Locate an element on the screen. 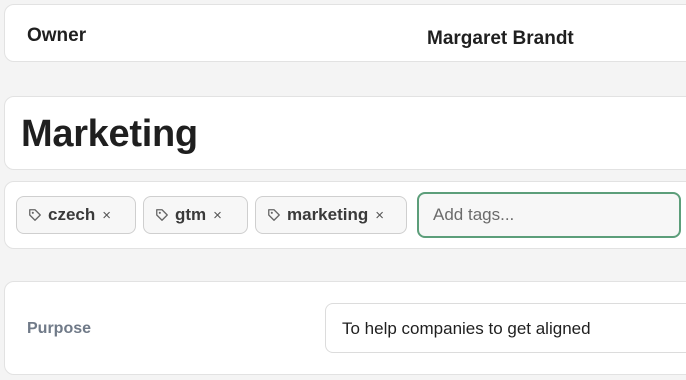  purpose-field: To help companies to get aligned is located at coordinates (505, 328).